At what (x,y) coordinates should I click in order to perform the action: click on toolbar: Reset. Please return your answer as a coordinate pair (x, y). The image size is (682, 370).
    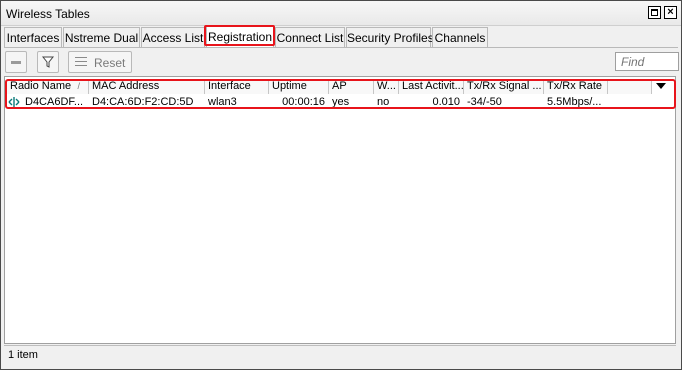
    Looking at the image, I should click on (341, 62).